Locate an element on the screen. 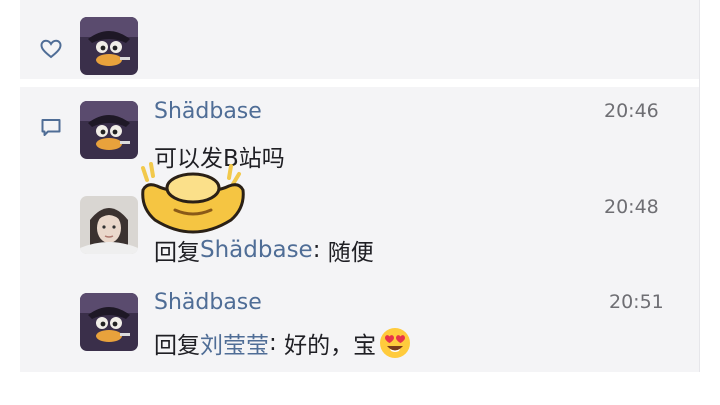 The width and height of the screenshot is (720, 405). comment-icon is located at coordinates (51, 127).